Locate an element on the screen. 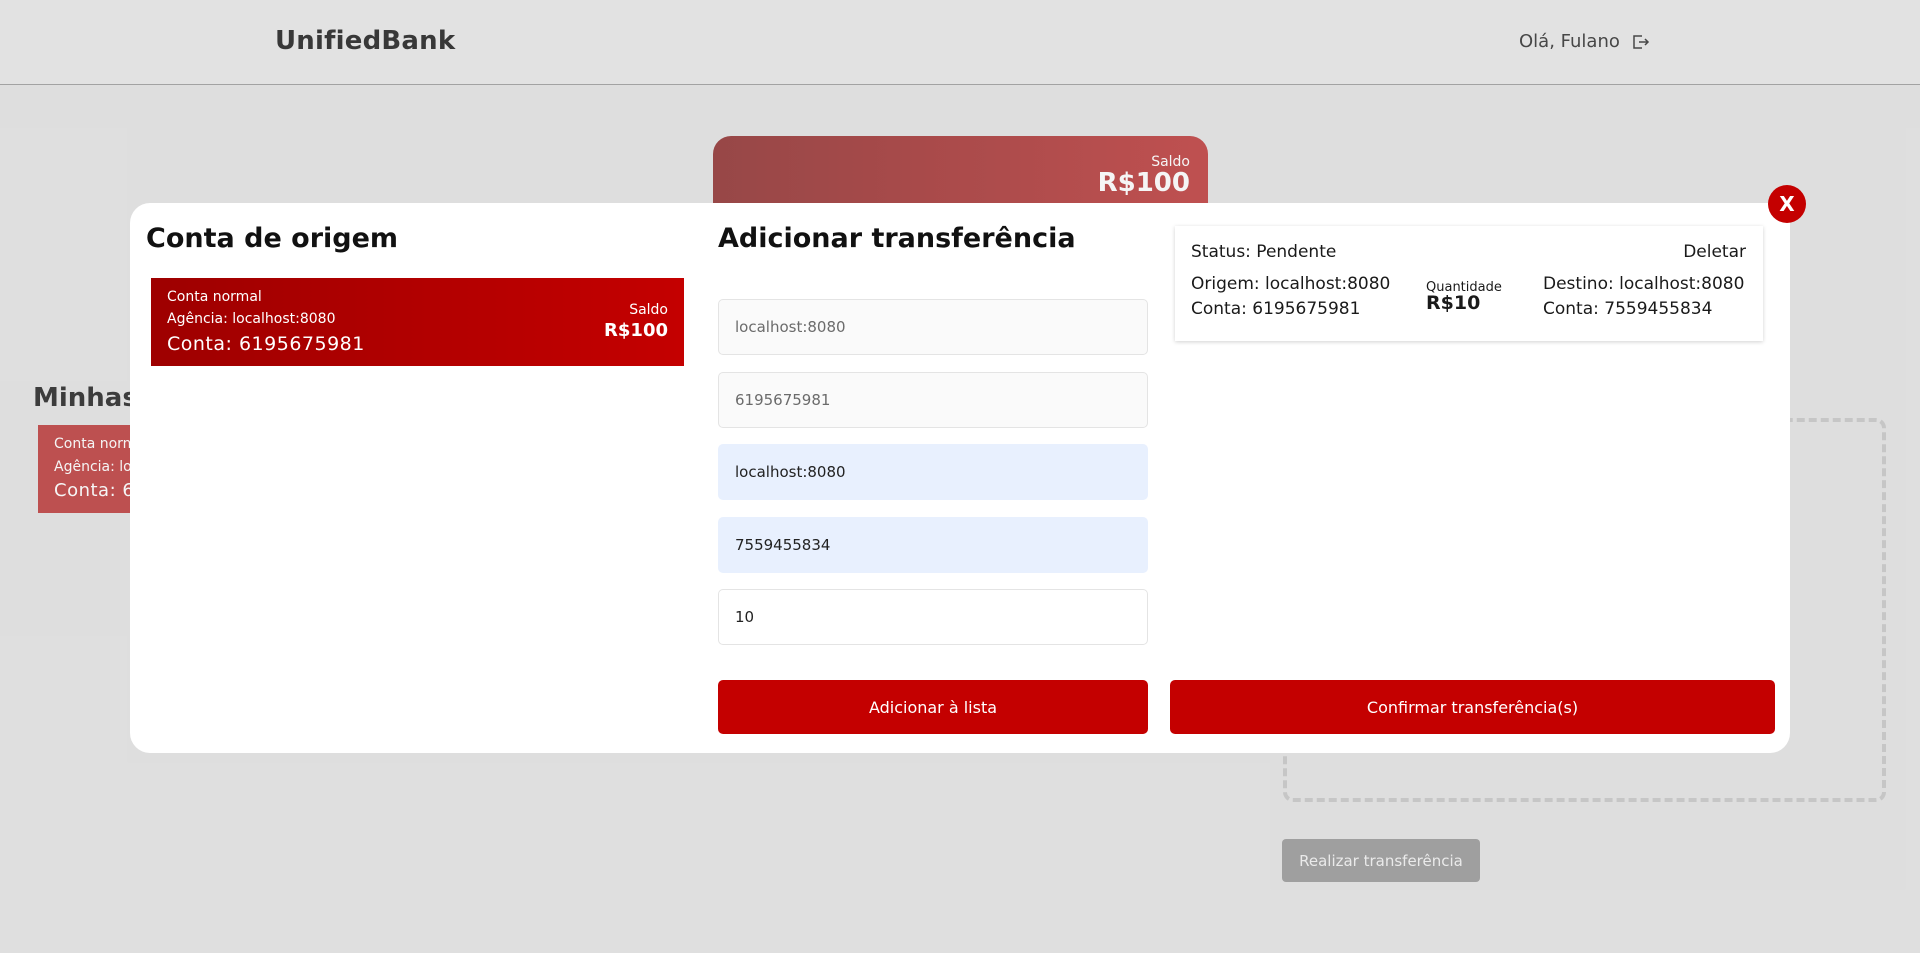  transfer-quantity-value: R$10 is located at coordinates (1453, 303).